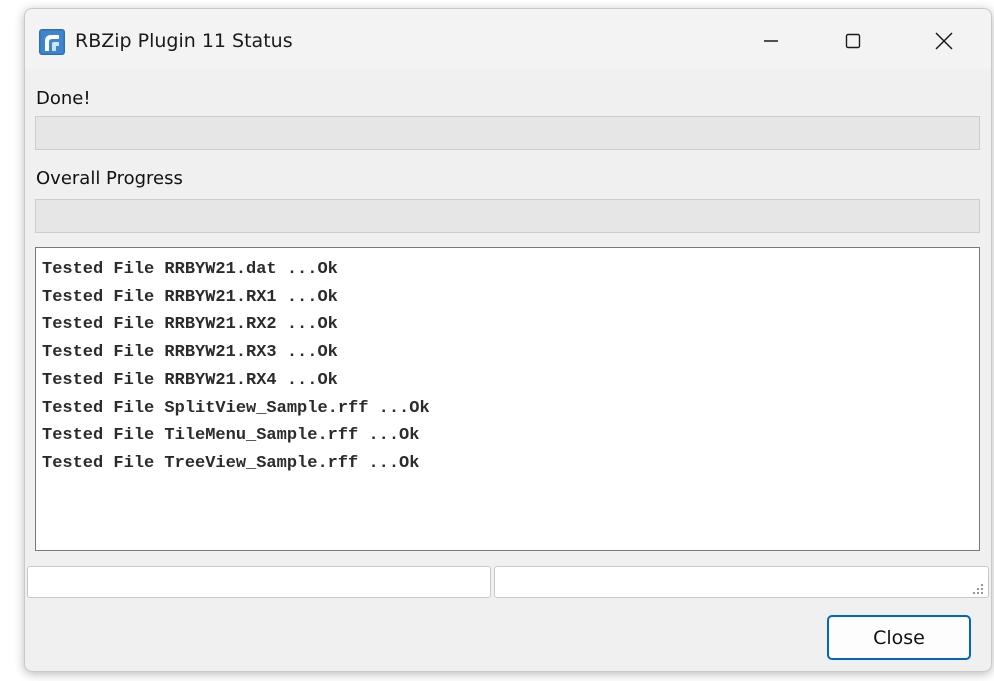 Image resolution: width=994 pixels, height=681 pixels. What do you see at coordinates (259, 582) in the screenshot?
I see `statusbar-left-field` at bounding box center [259, 582].